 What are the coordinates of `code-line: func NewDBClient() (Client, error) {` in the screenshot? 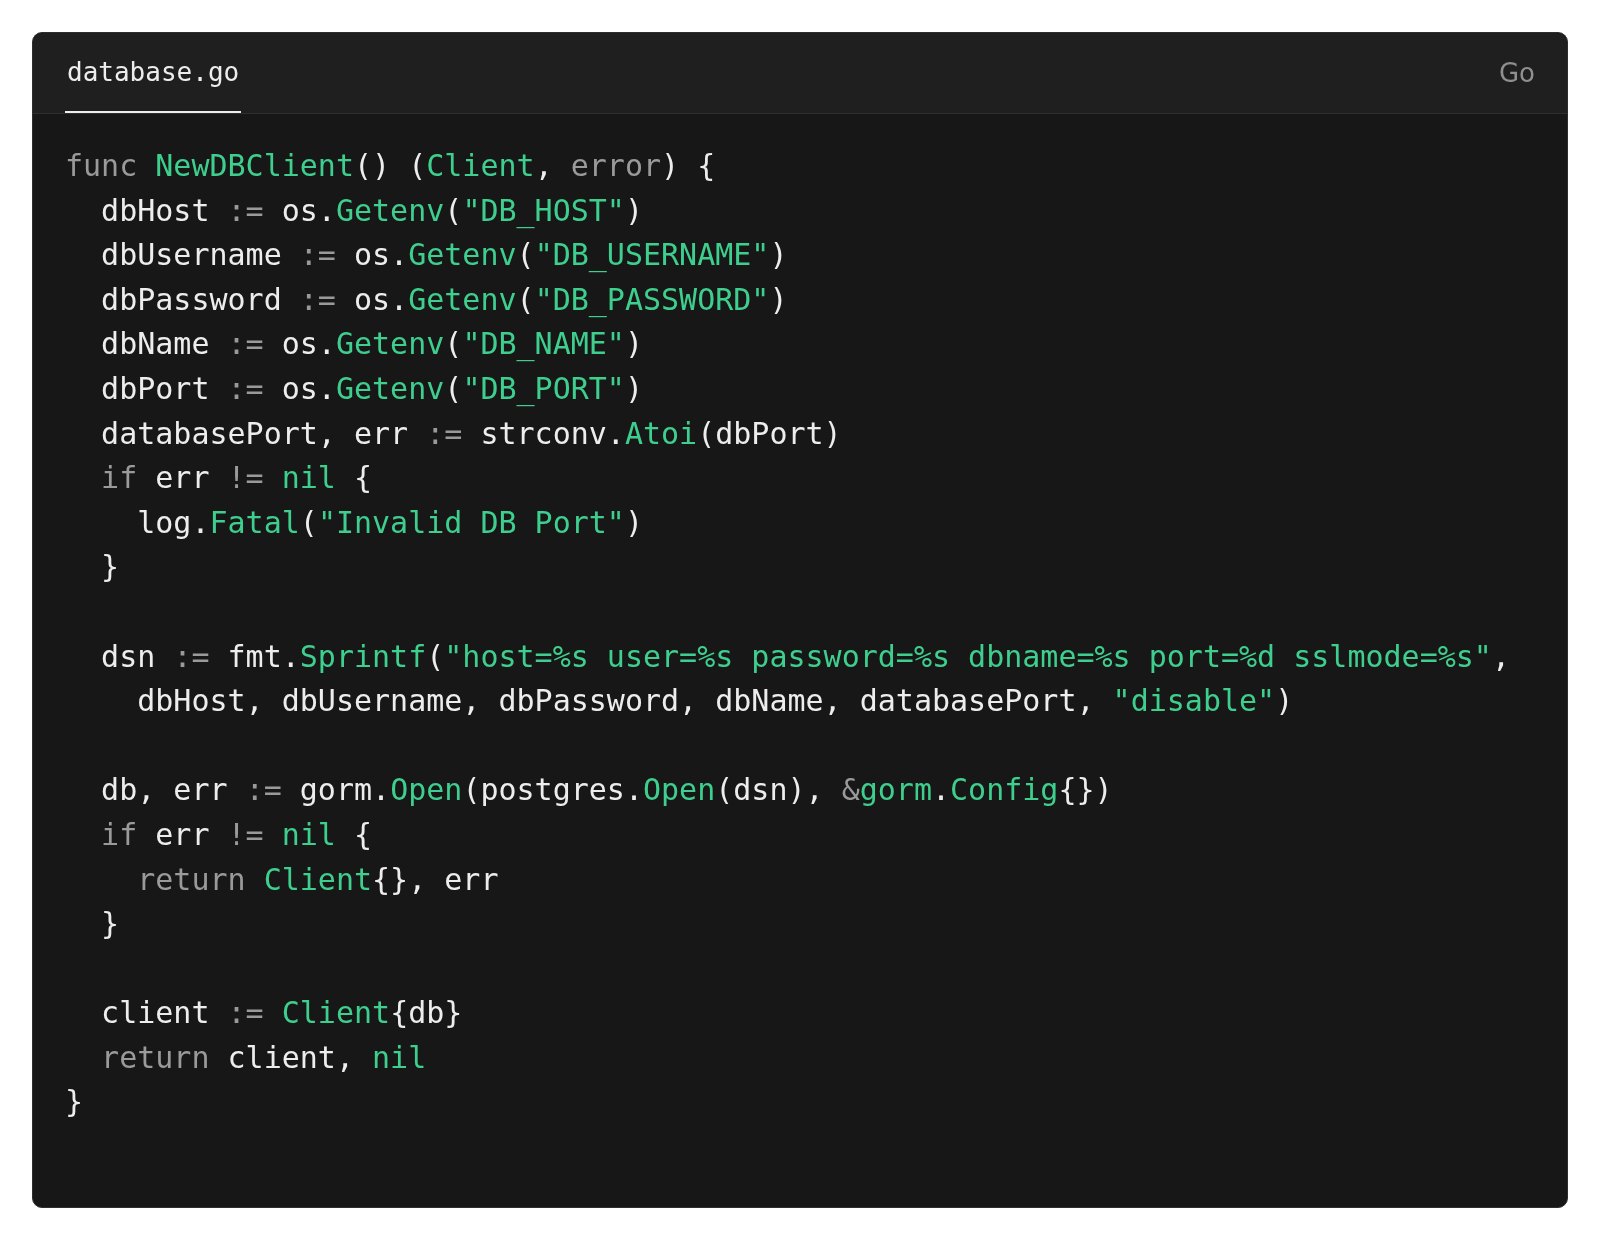 It's located at (390, 166).